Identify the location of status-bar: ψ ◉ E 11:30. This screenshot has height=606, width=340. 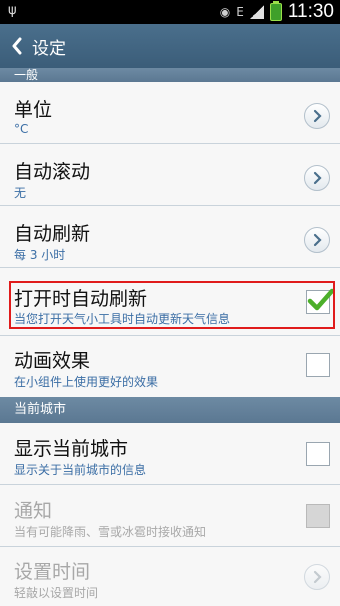
(170, 12).